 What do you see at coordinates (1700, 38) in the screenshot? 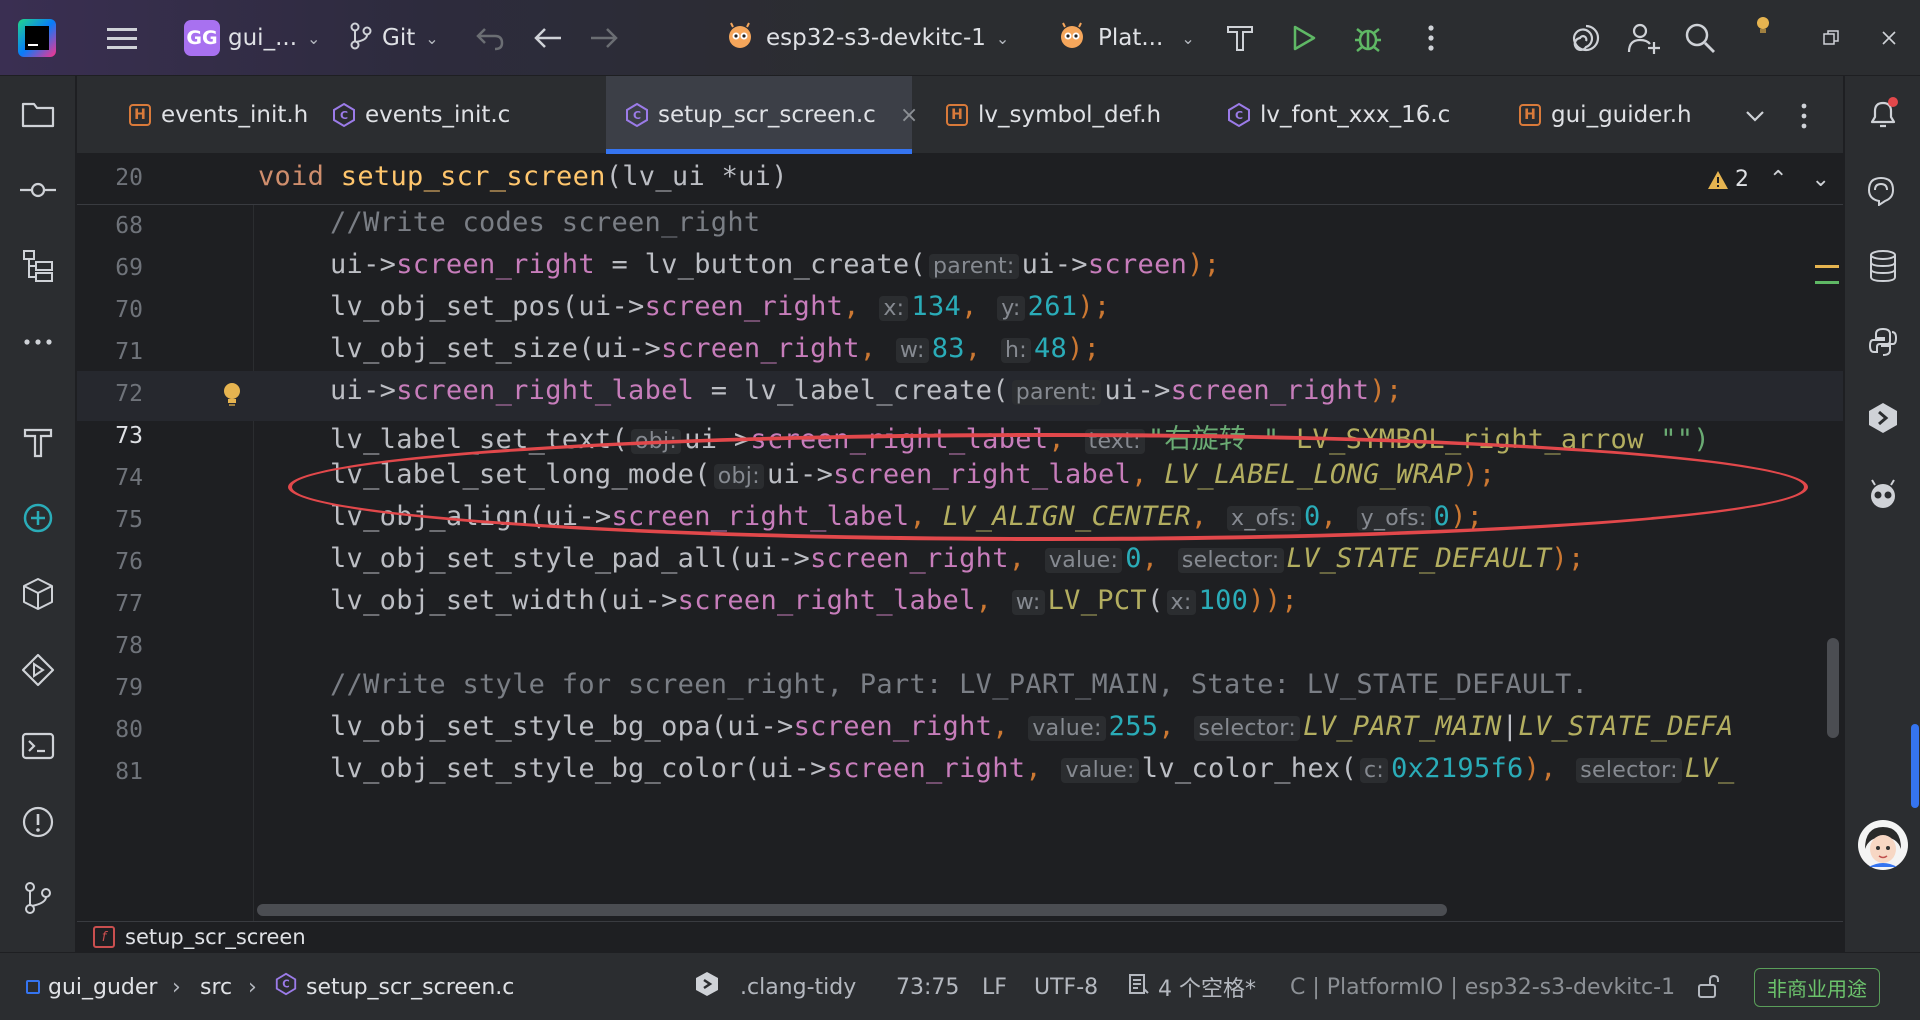
I see `search-icon` at bounding box center [1700, 38].